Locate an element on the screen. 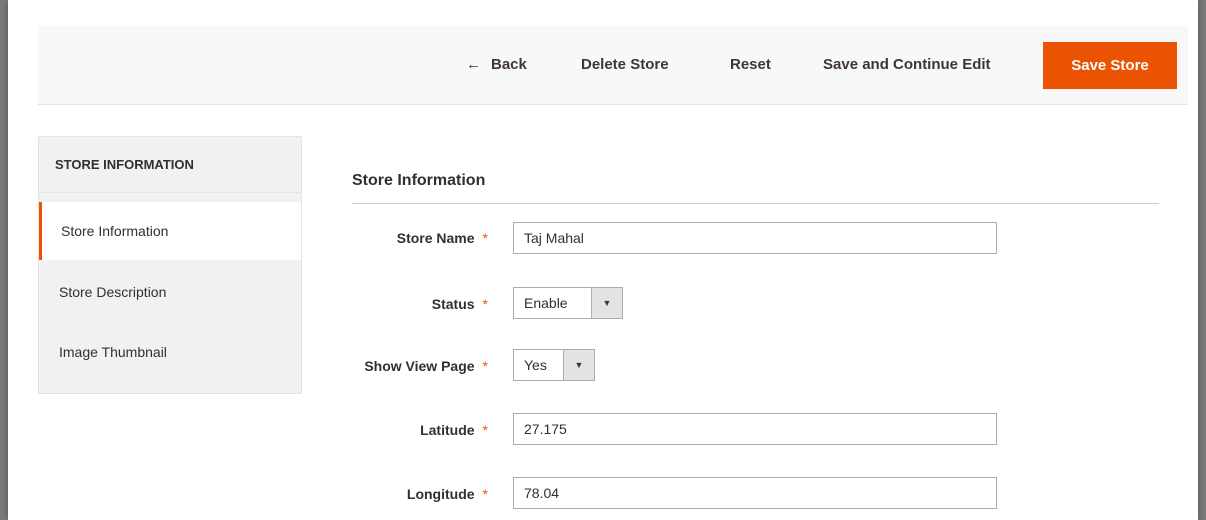  sidebar-item-image-thumbnail: Image Thumbnail is located at coordinates (170, 352).